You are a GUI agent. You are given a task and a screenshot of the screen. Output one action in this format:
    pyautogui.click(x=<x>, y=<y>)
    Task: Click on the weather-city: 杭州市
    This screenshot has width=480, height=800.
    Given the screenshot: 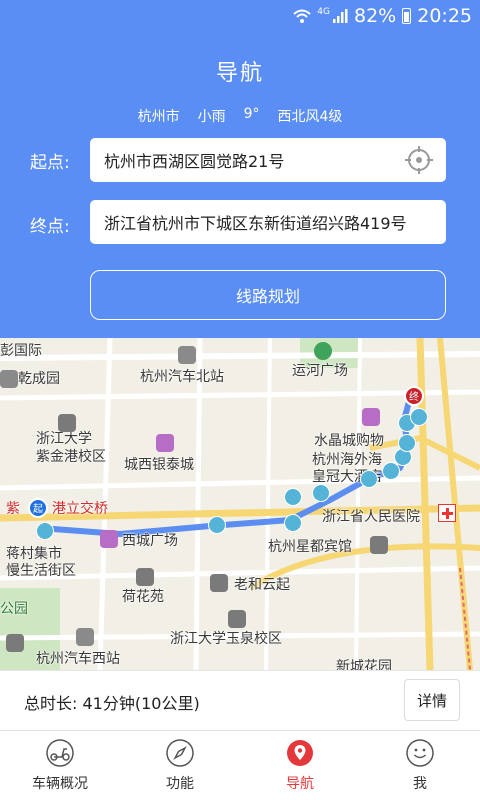 What is the action you would take?
    pyautogui.click(x=158, y=117)
    